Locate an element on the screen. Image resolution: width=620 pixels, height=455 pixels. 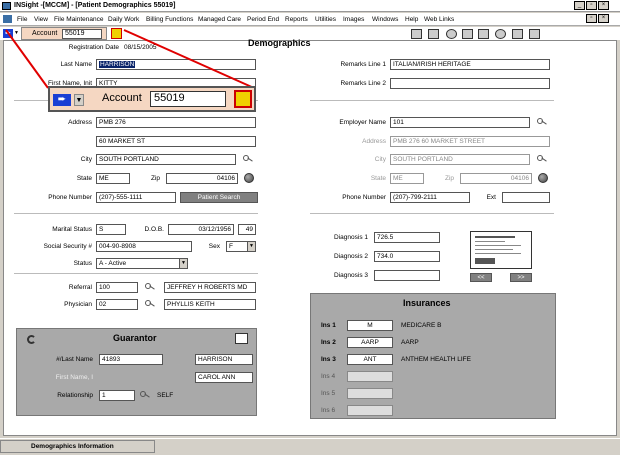
status-bar: Demographics Information is located at coordinates (310, 446).